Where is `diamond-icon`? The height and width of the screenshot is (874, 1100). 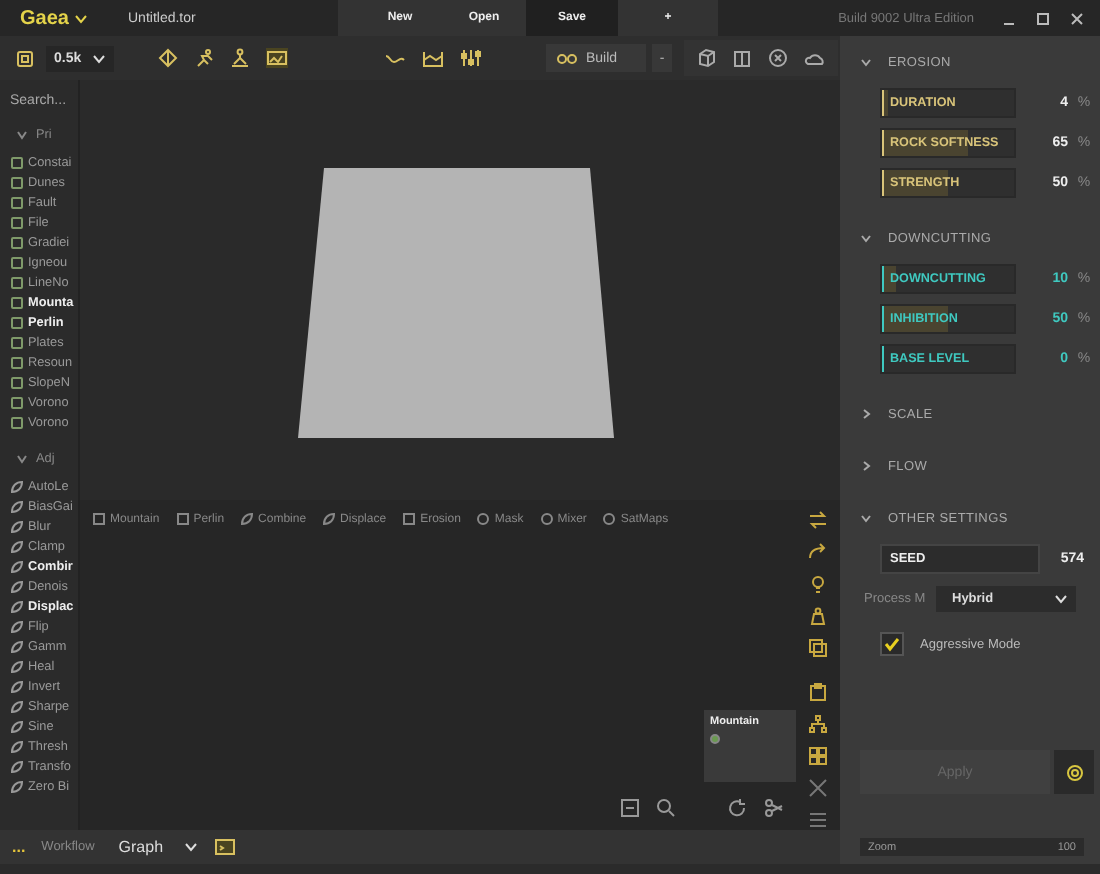
diamond-icon is located at coordinates (168, 58).